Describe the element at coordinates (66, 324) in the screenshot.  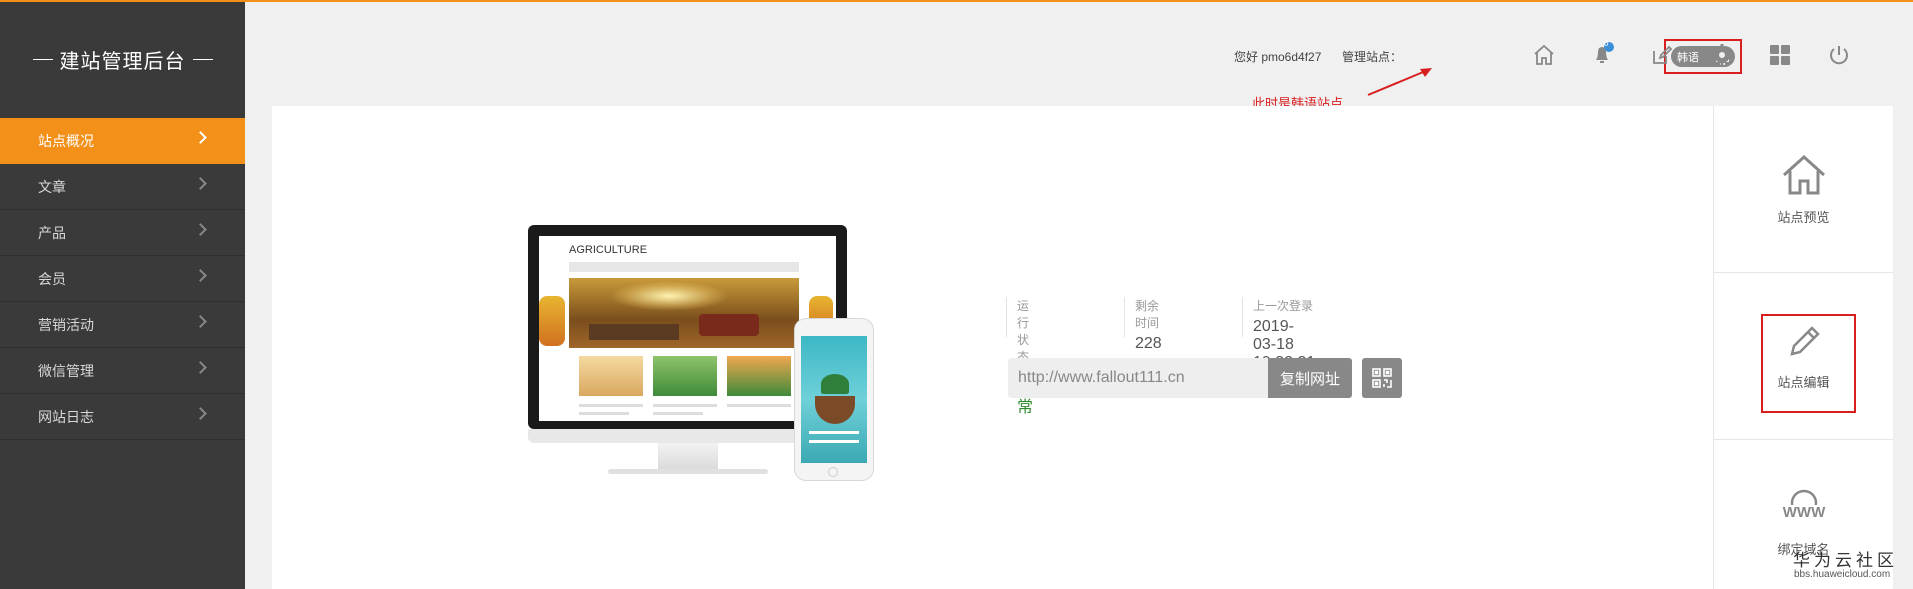
I see `sidebar-item-label: 营销活动` at that location.